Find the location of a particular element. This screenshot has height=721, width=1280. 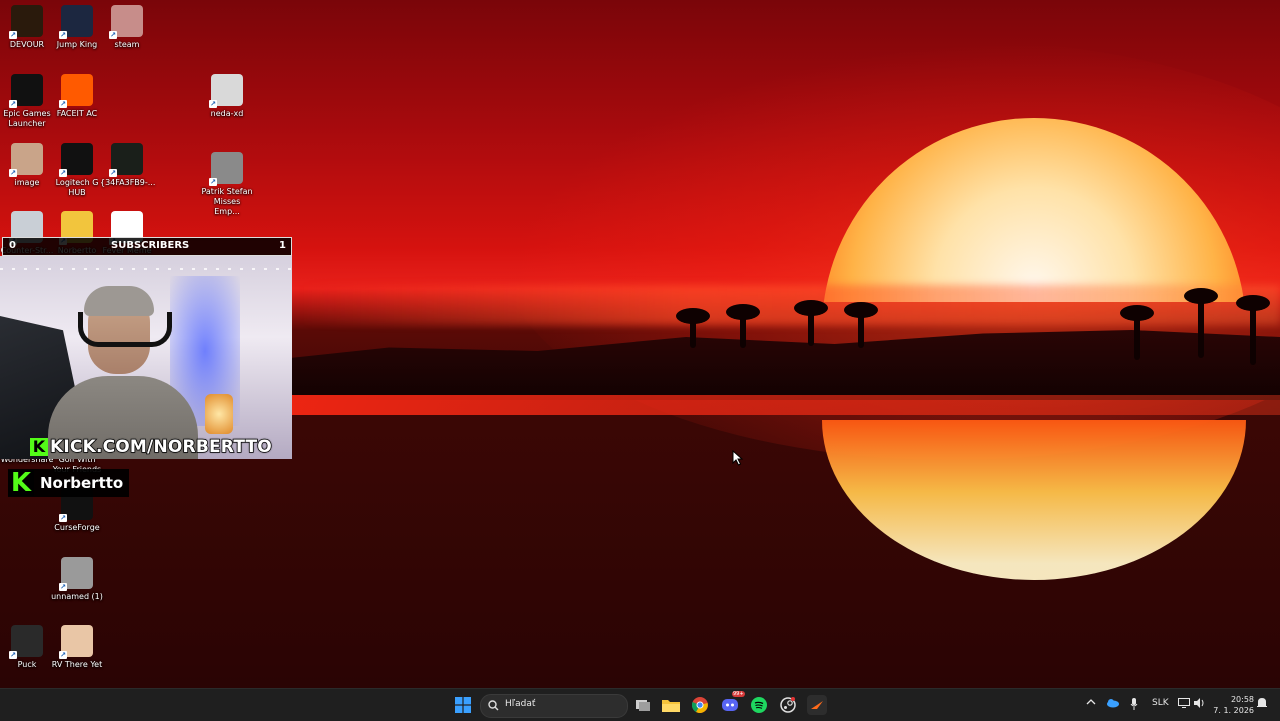

onedrive-icon is located at coordinates (1113, 704).